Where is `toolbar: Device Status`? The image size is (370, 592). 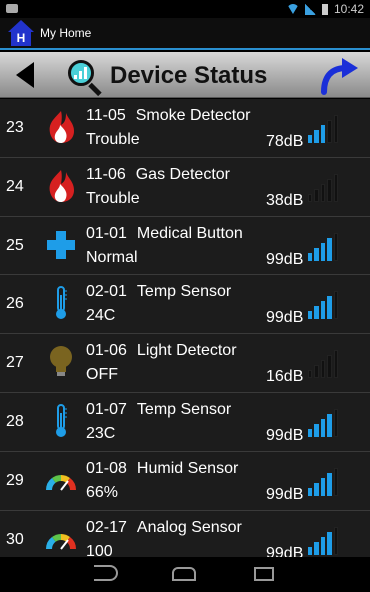
toolbar: Device Status is located at coordinates (185, 75).